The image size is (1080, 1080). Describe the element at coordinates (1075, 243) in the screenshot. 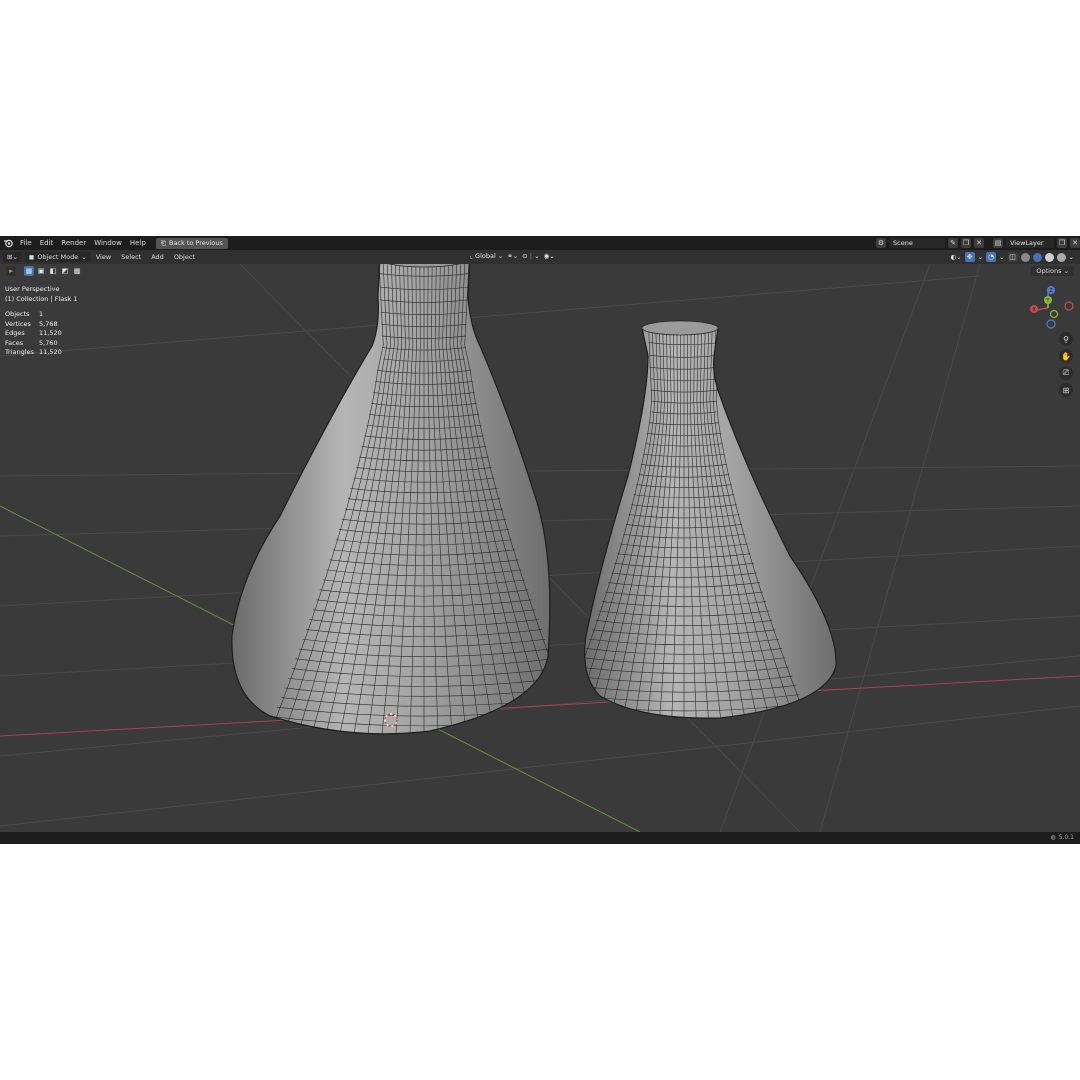

I see `delete-layer-icon: ✕` at that location.